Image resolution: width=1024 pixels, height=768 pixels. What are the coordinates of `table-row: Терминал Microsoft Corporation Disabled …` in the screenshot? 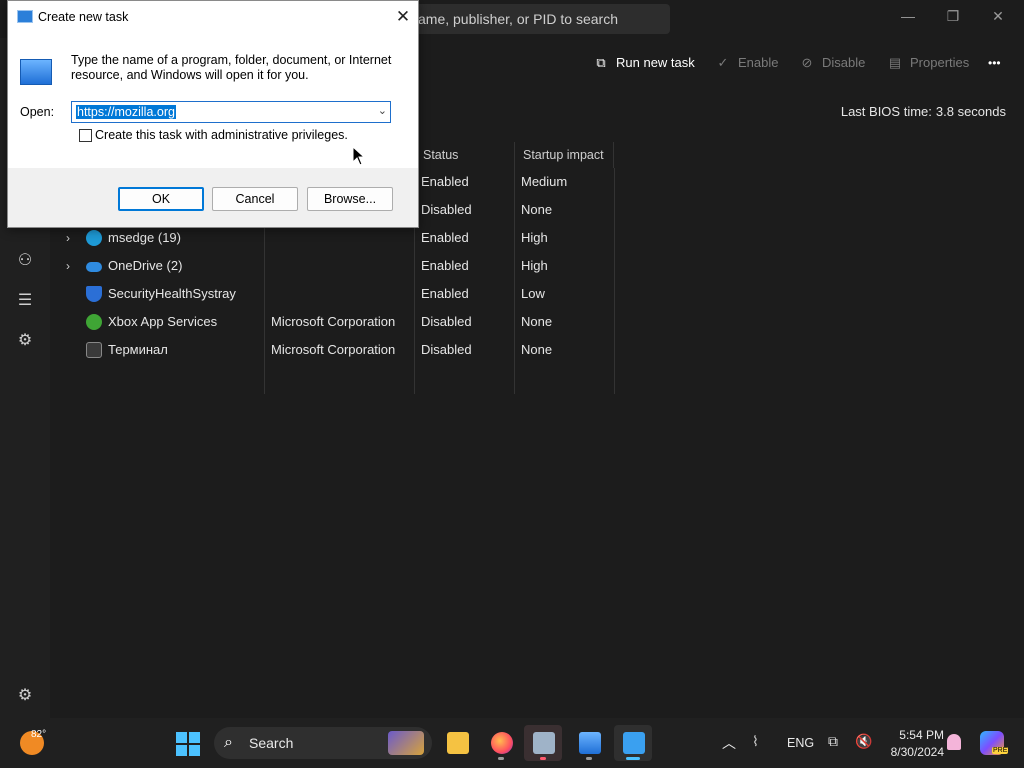 It's located at (338, 350).